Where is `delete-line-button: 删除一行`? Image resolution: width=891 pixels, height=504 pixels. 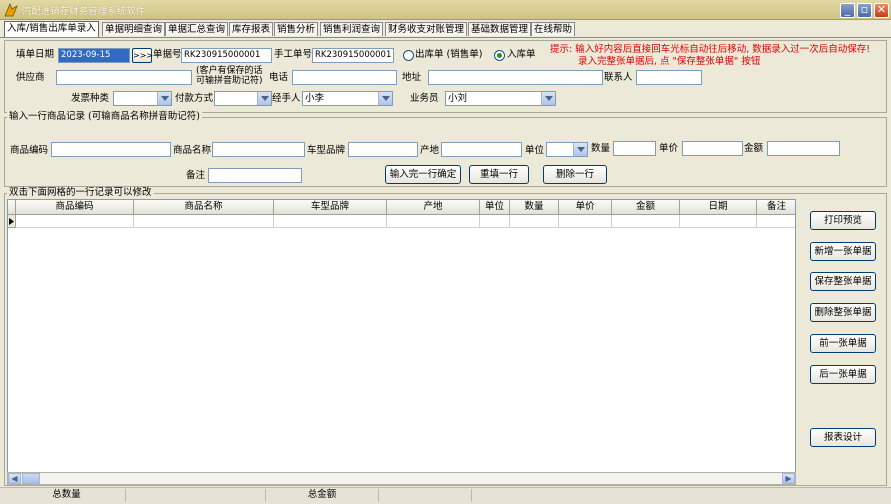 delete-line-button: 删除一行 is located at coordinates (575, 174).